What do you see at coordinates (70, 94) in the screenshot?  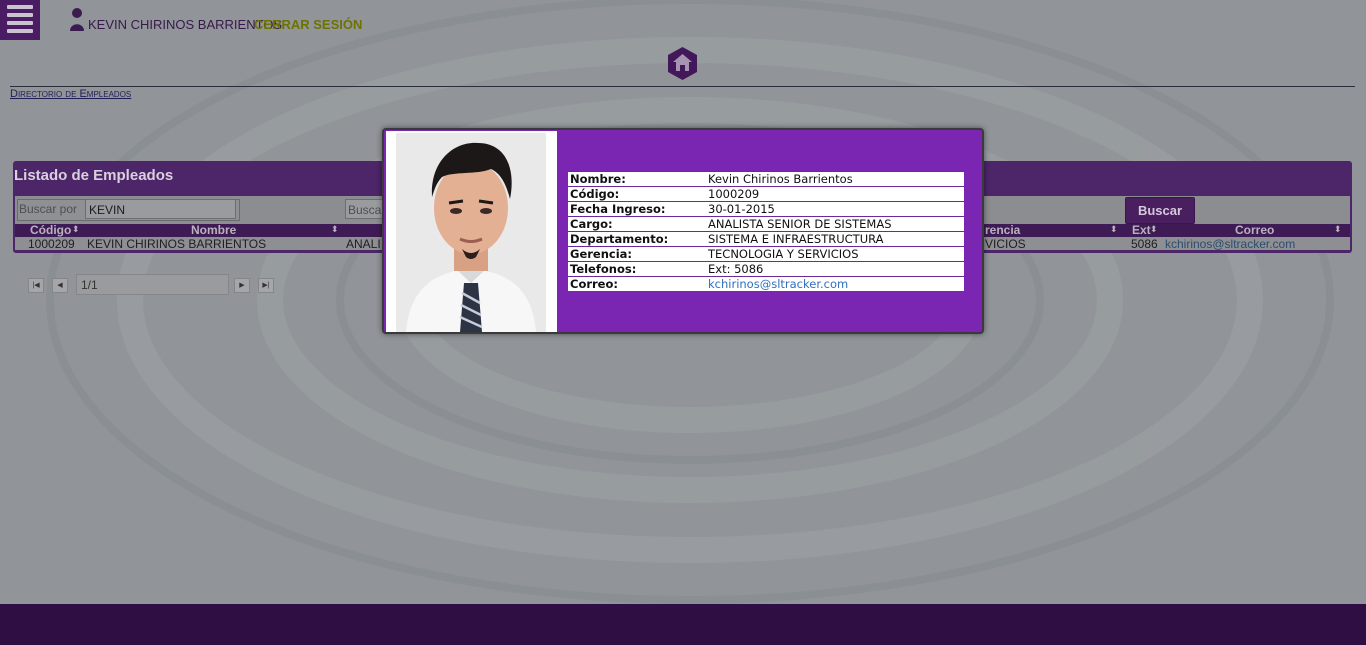 I see `breadcrumb: Directorio de Empleados` at bounding box center [70, 94].